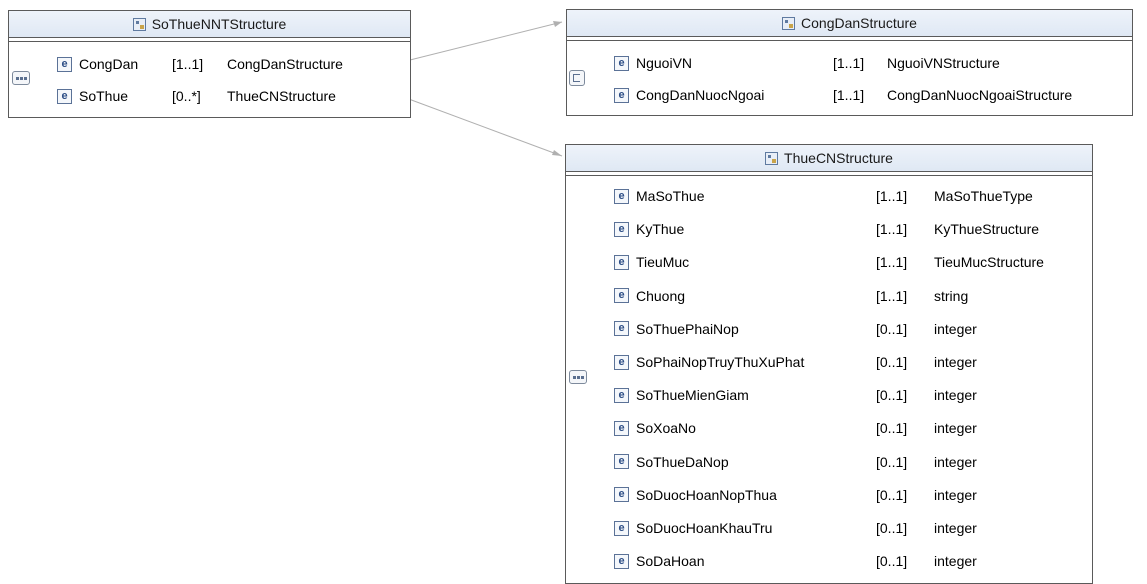  What do you see at coordinates (687, 328) in the screenshot?
I see `element-name: SoThuePhaiNop` at bounding box center [687, 328].